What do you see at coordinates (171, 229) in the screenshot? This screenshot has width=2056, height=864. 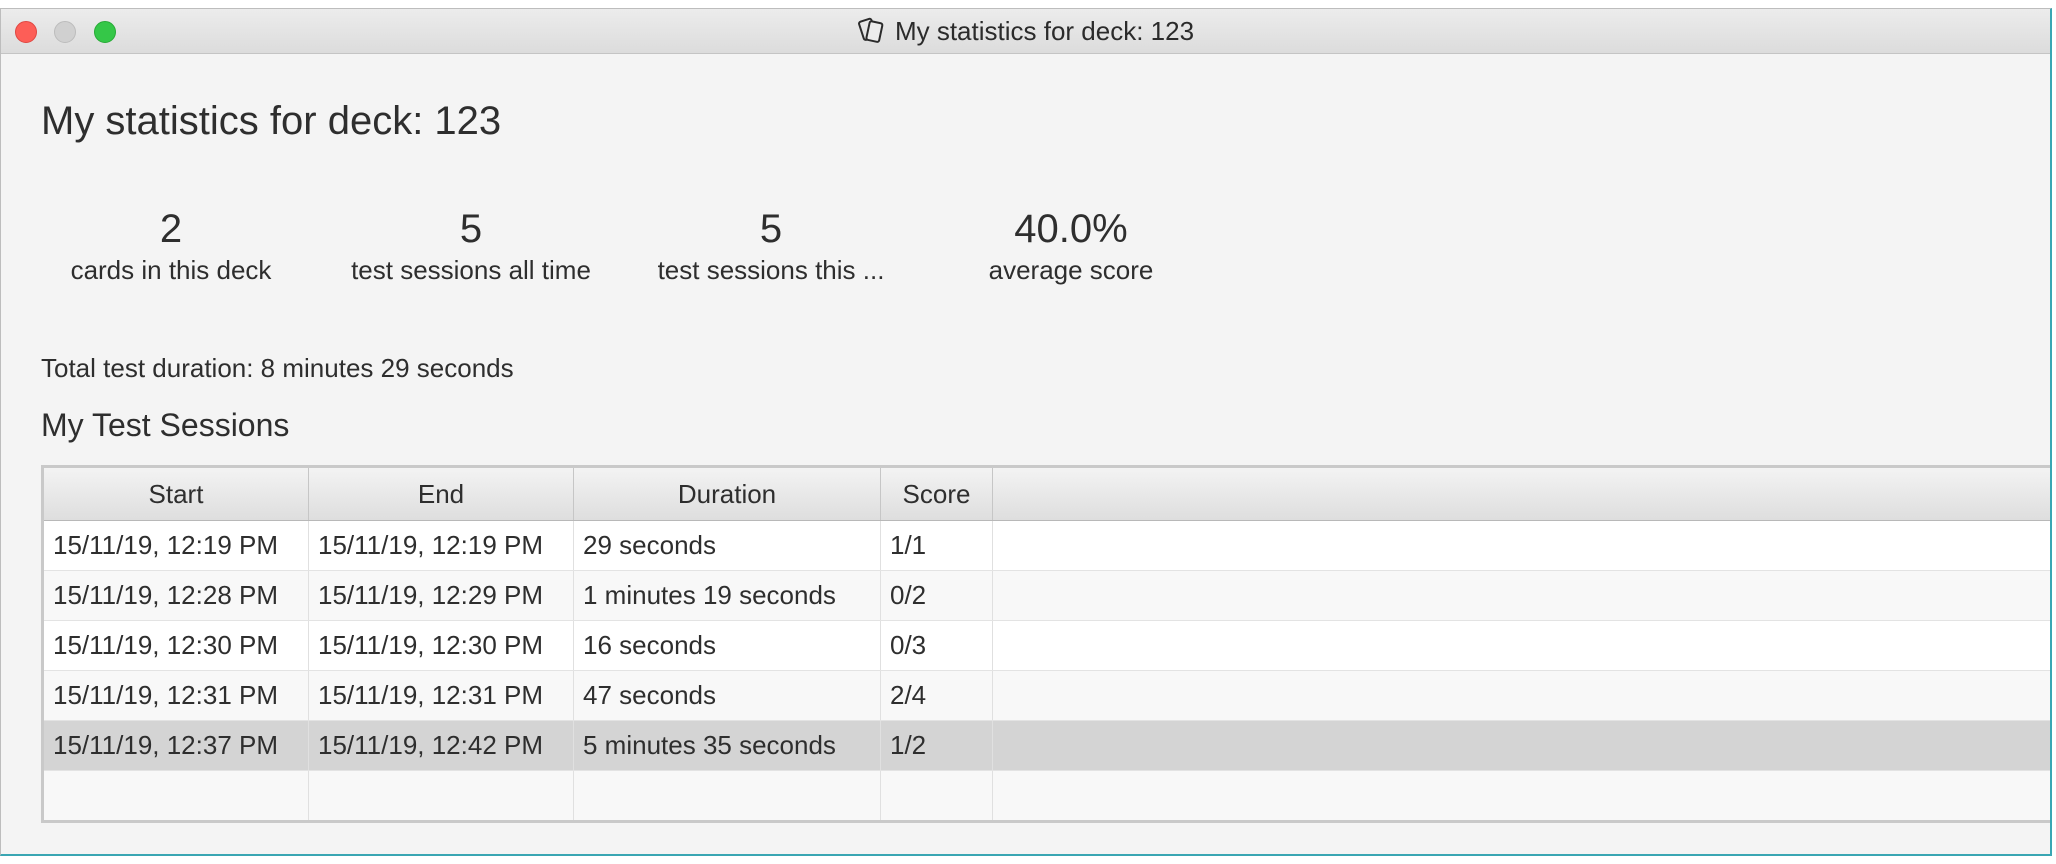 I see `stat-value: 2` at bounding box center [171, 229].